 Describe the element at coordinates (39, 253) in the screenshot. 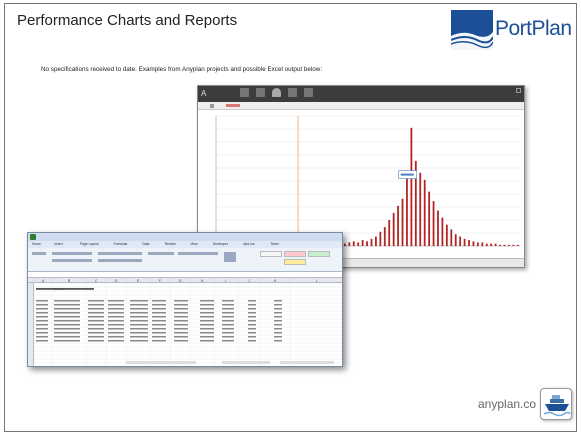

I see `paste-button` at that location.